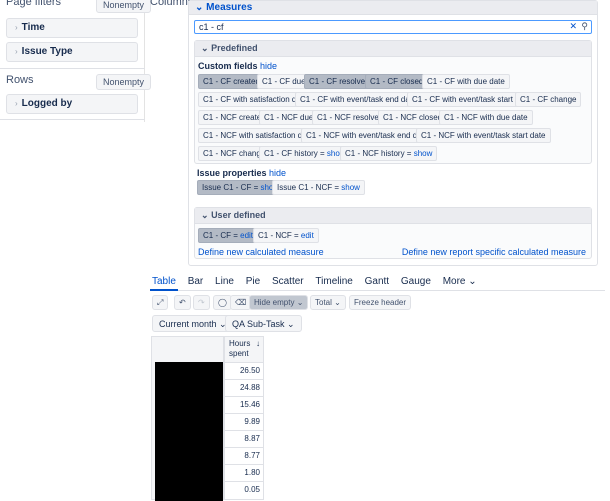 This screenshot has height=501, width=610. Describe the element at coordinates (328, 302) in the screenshot. I see `total-button: Total ⌄` at that location.